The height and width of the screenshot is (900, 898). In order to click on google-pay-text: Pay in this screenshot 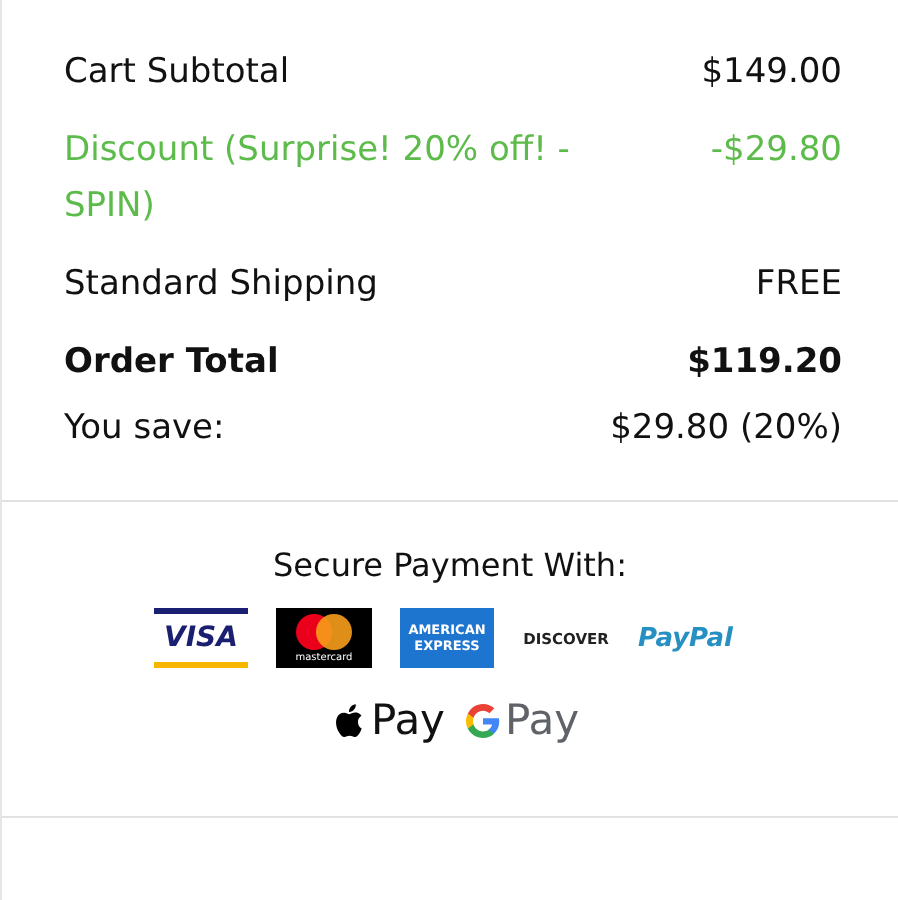, I will do `click(542, 720)`.